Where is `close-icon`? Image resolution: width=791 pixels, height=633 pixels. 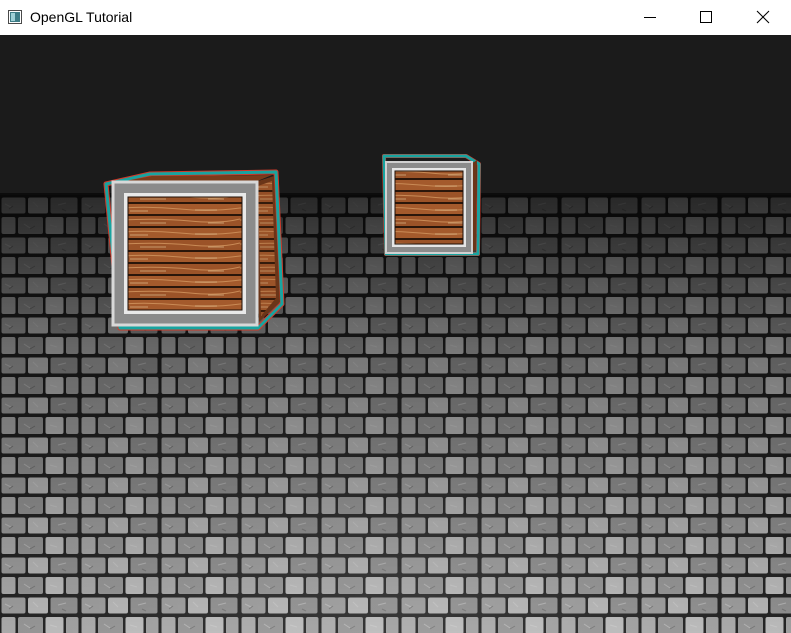 close-icon is located at coordinates (763, 17).